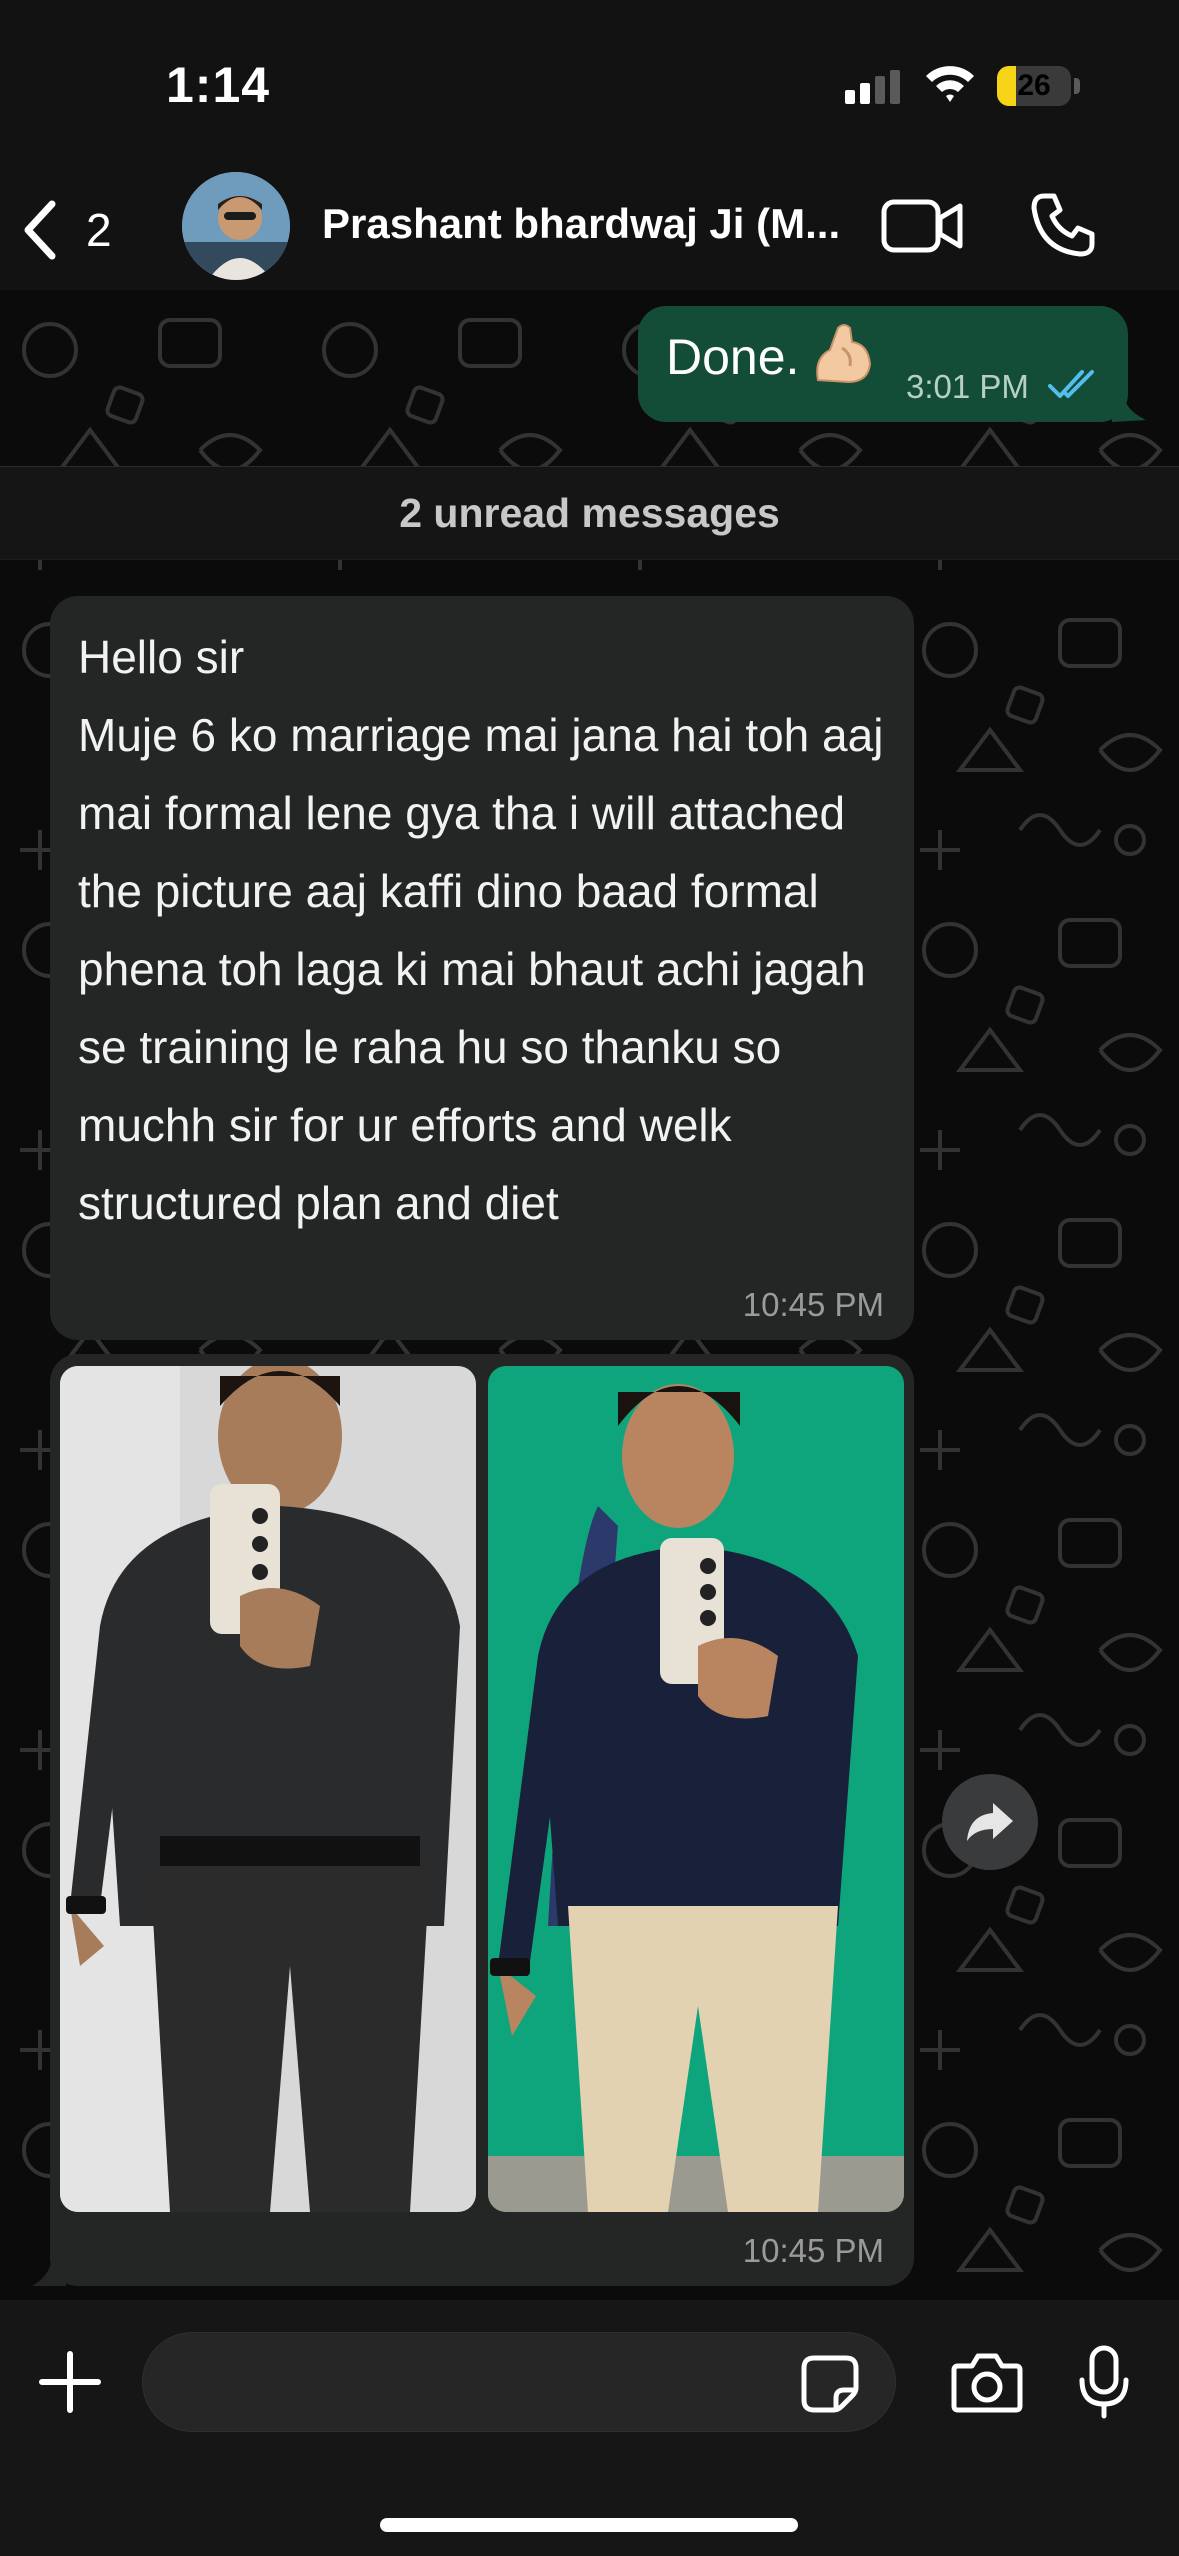  I want to click on unread-messages-label: 2 unread messages, so click(589, 513).